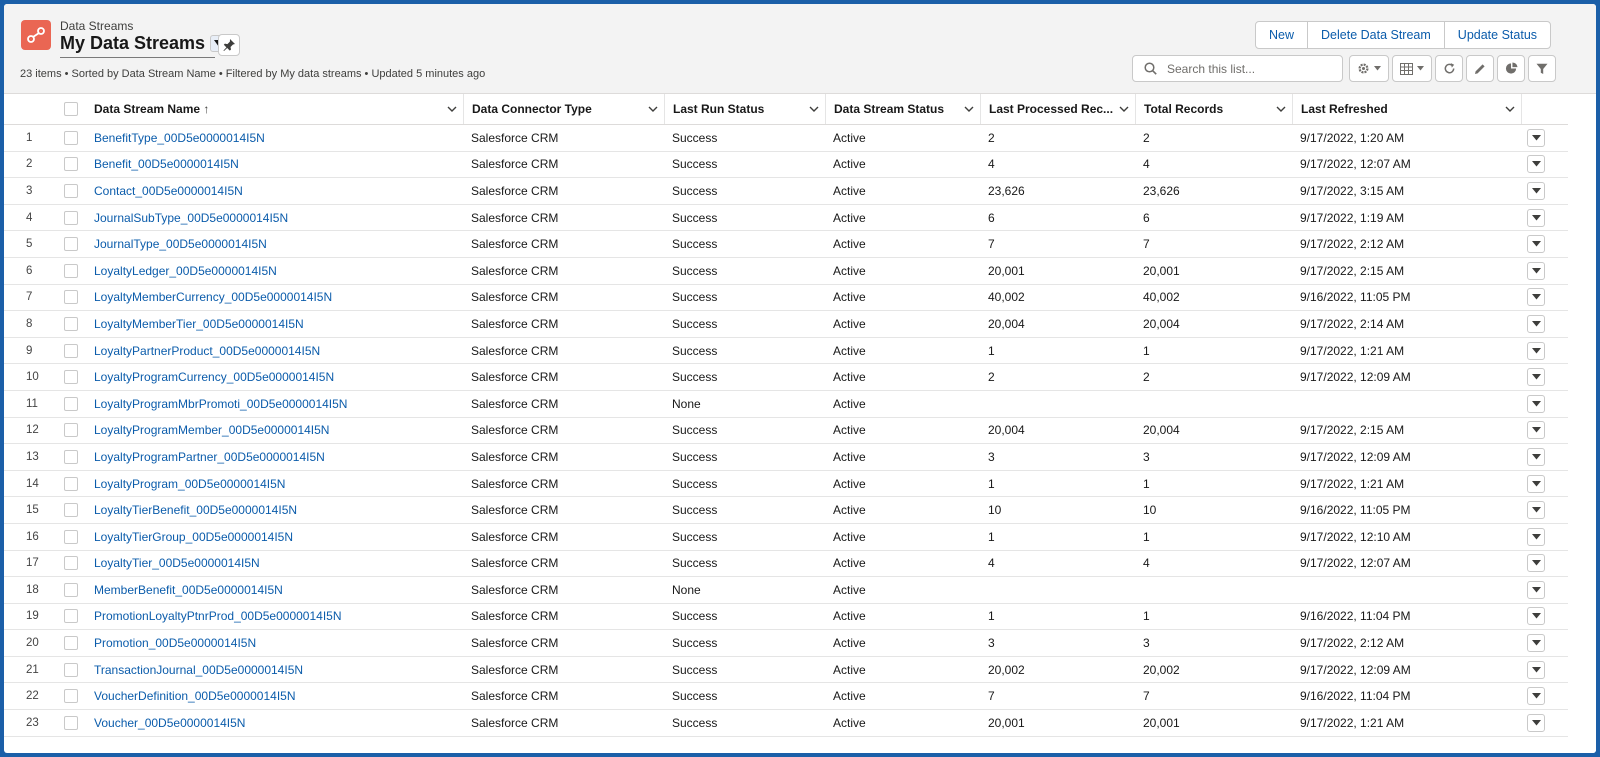 The image size is (1600, 757). What do you see at coordinates (1375, 35) in the screenshot?
I see `delete-data-stream-button: Delete Data Stream` at bounding box center [1375, 35].